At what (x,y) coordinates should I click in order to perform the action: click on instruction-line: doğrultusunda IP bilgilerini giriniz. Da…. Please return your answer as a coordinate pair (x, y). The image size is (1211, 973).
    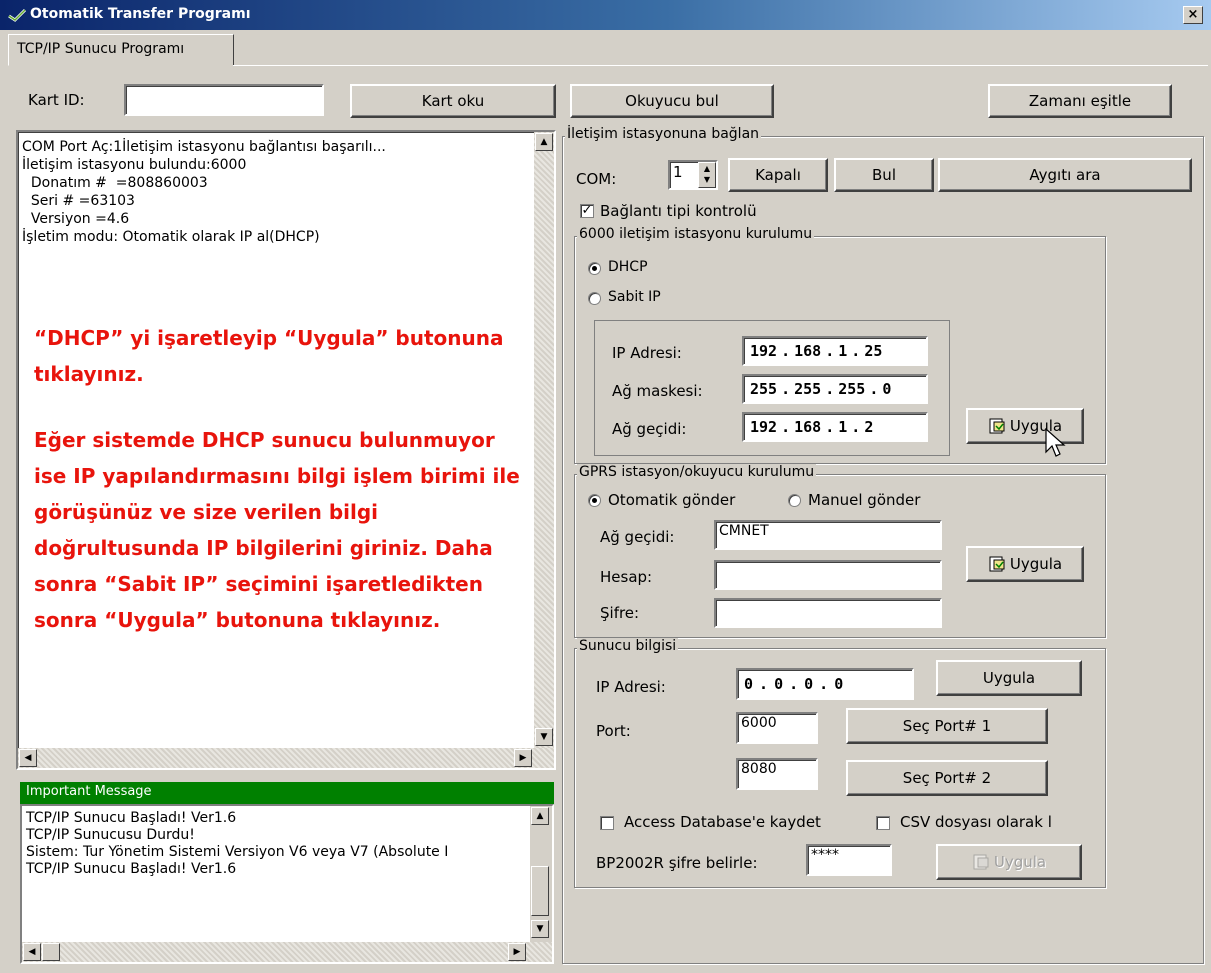
    Looking at the image, I should click on (263, 548).